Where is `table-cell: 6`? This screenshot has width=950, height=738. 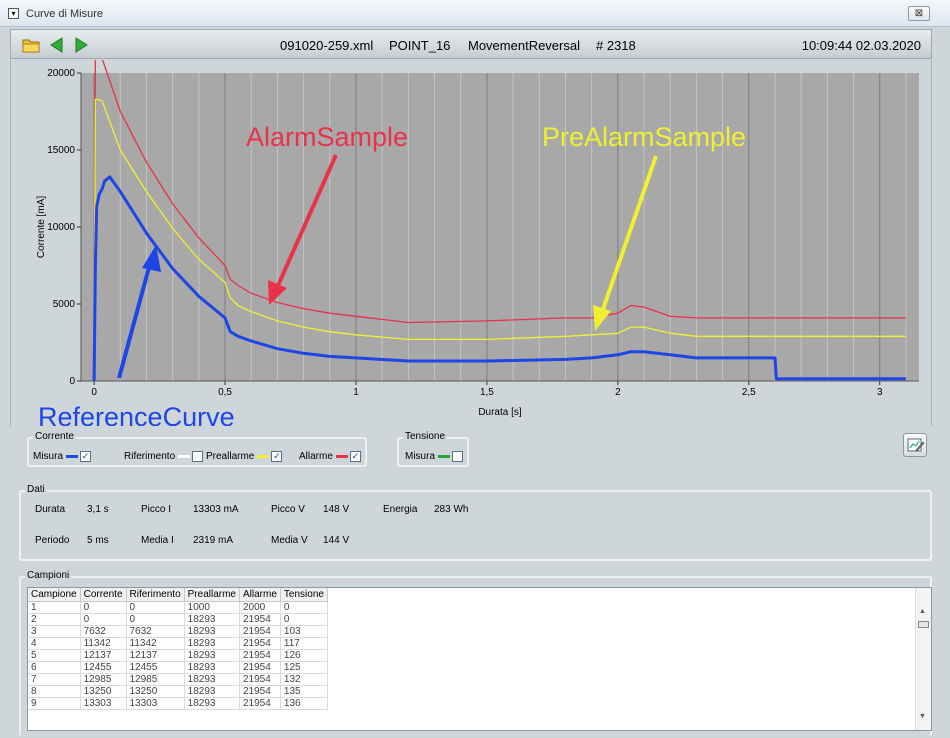 table-cell: 6 is located at coordinates (54, 667).